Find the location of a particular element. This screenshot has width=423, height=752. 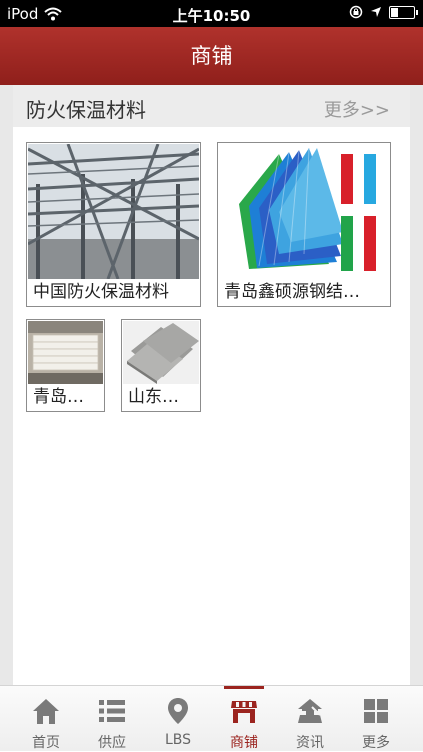

list-icon is located at coordinates (112, 711).